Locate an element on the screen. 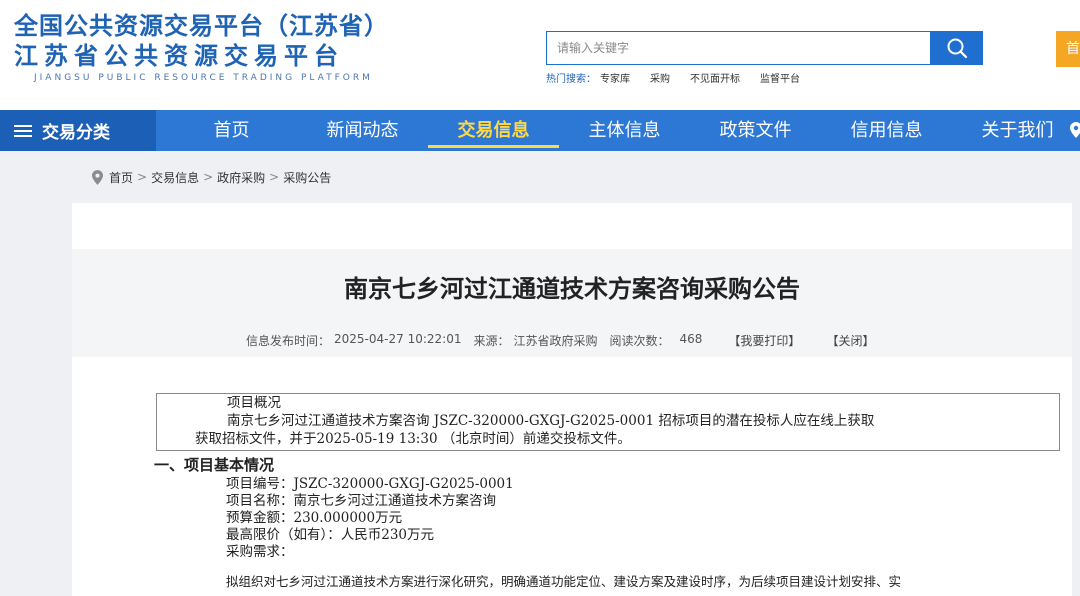 The width and height of the screenshot is (1080, 596). source-label: 来源： is located at coordinates (491, 341).